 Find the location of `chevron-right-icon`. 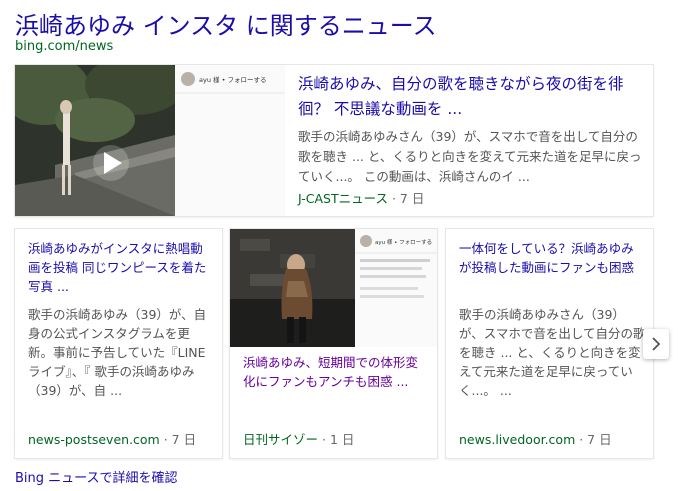

chevron-right-icon is located at coordinates (656, 344).